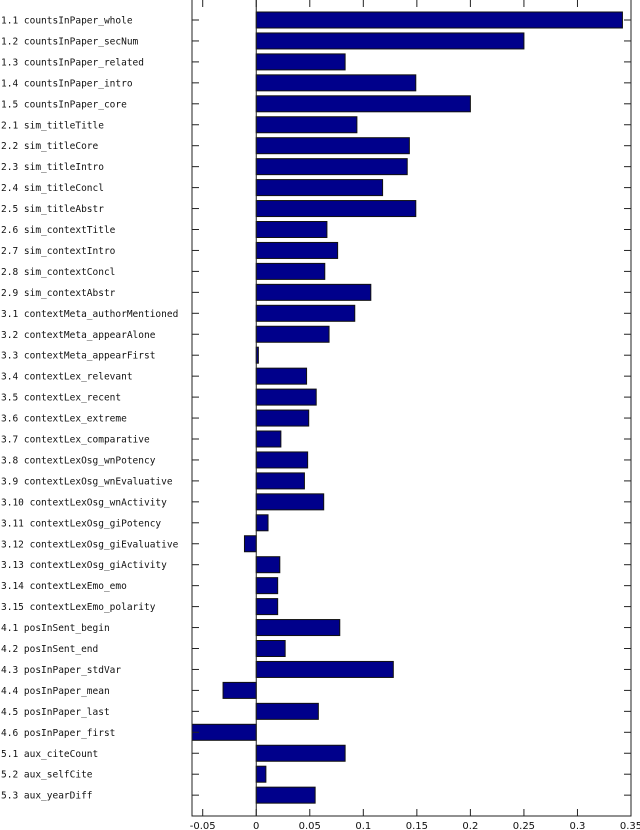 This screenshot has width=640, height=830. What do you see at coordinates (72, 62) in the screenshot?
I see `category-label: 1.3 countsInPaper_related` at bounding box center [72, 62].